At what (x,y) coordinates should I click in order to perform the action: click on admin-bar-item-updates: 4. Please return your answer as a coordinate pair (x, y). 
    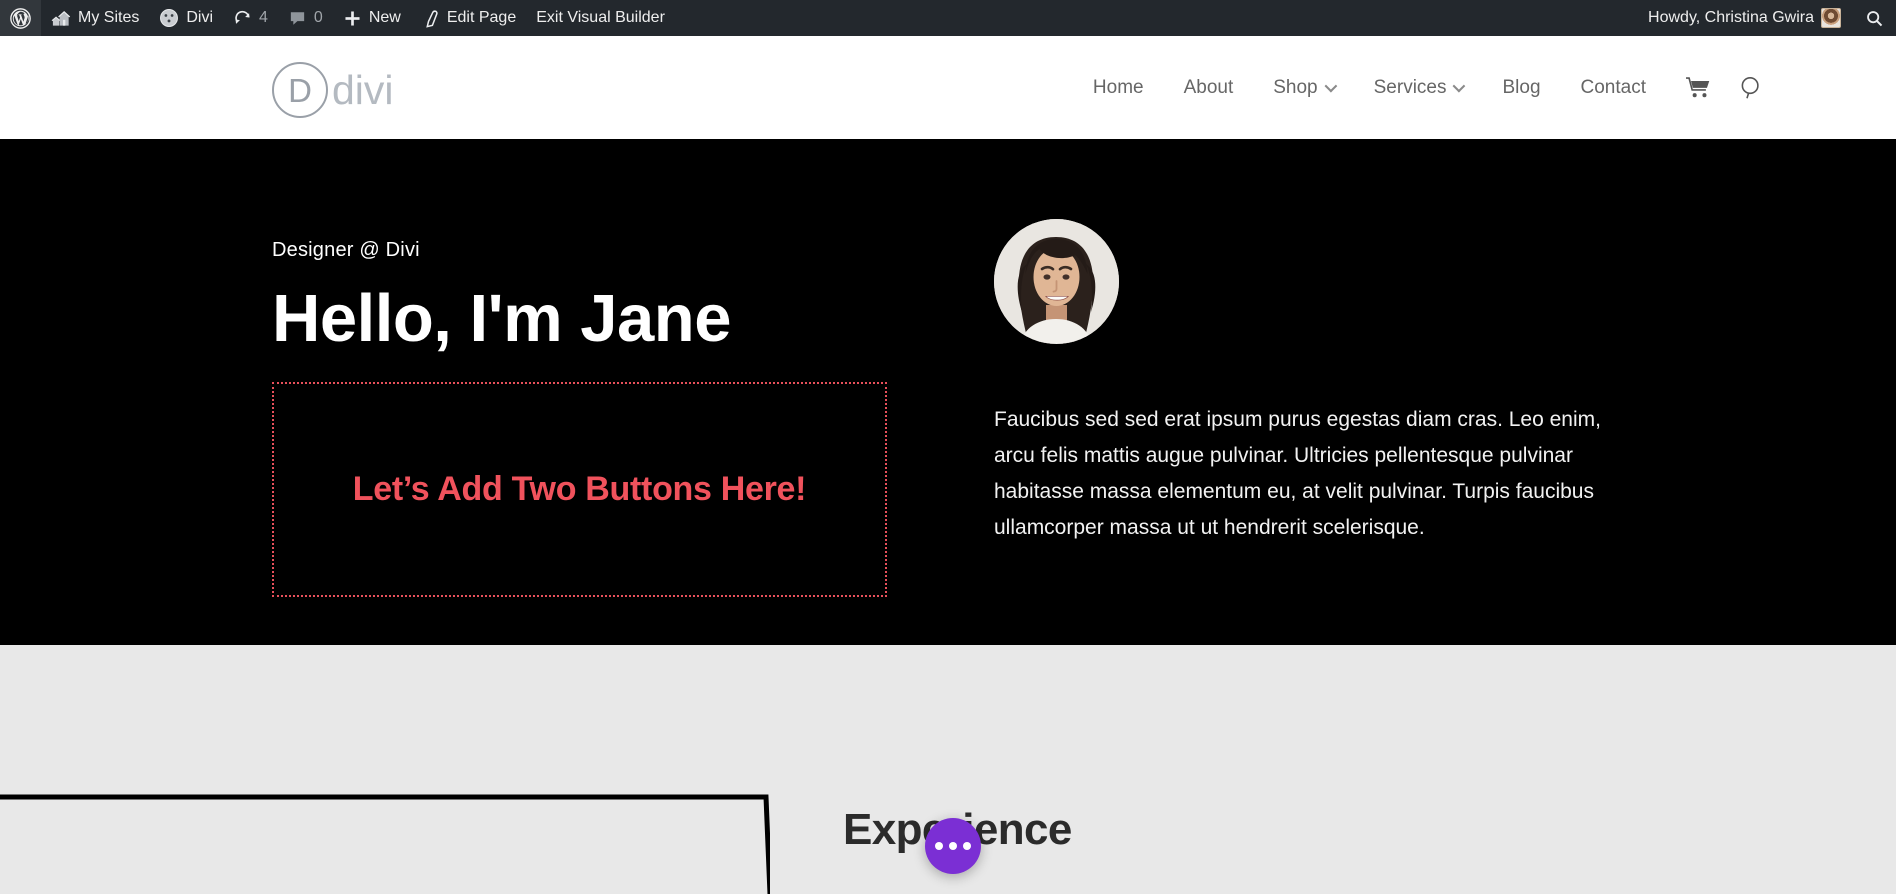
    Looking at the image, I should click on (250, 18).